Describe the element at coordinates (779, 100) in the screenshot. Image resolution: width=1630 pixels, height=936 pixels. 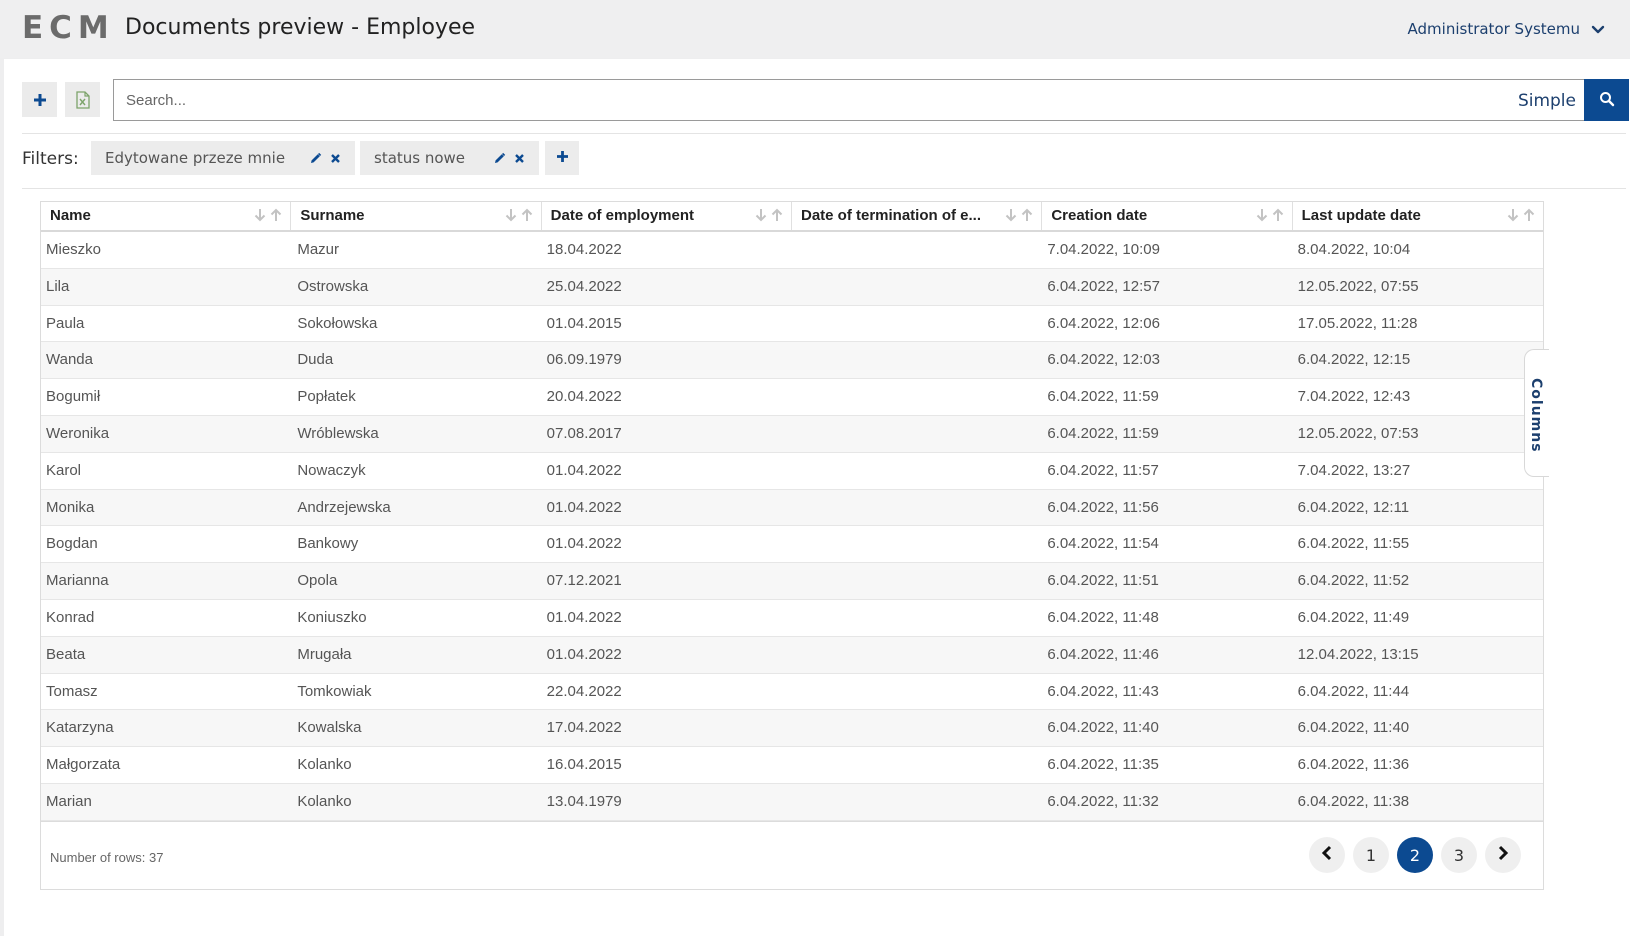
I see `search-input` at that location.